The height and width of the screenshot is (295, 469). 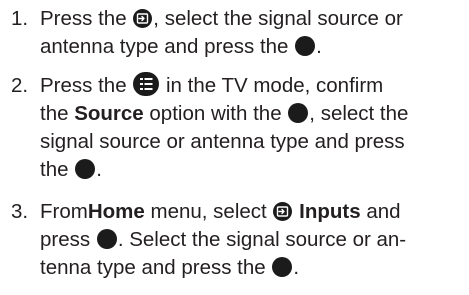 What do you see at coordinates (156, 267) in the screenshot?
I see `text-run: tenna type and press the` at bounding box center [156, 267].